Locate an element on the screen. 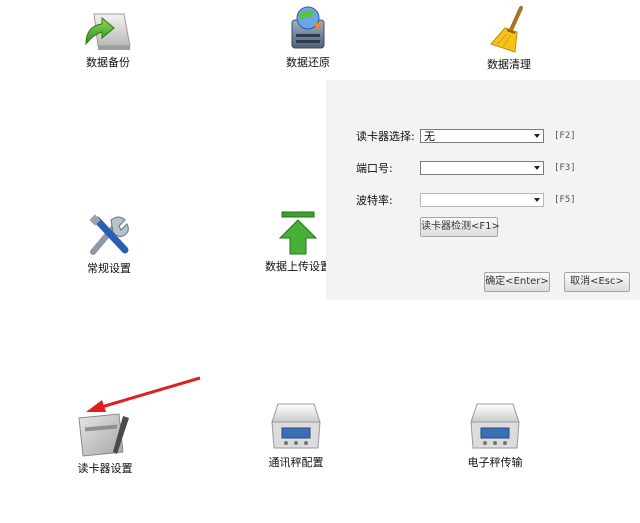  backup-label: 数据备份 is located at coordinates (108, 62).